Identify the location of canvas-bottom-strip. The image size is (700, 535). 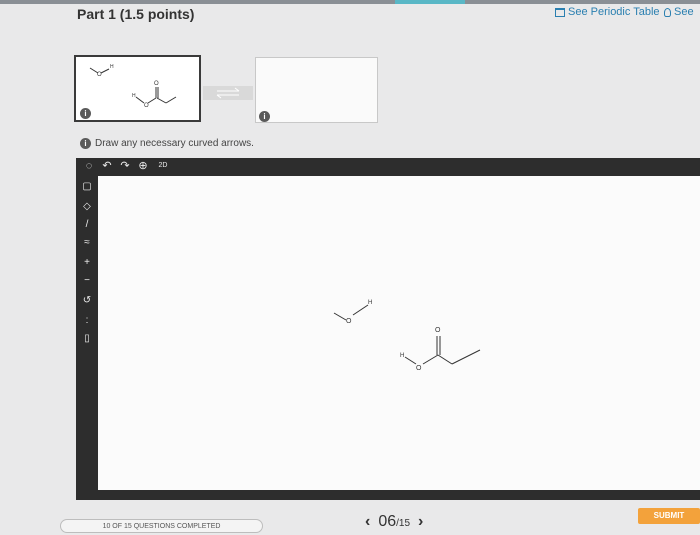
(388, 495).